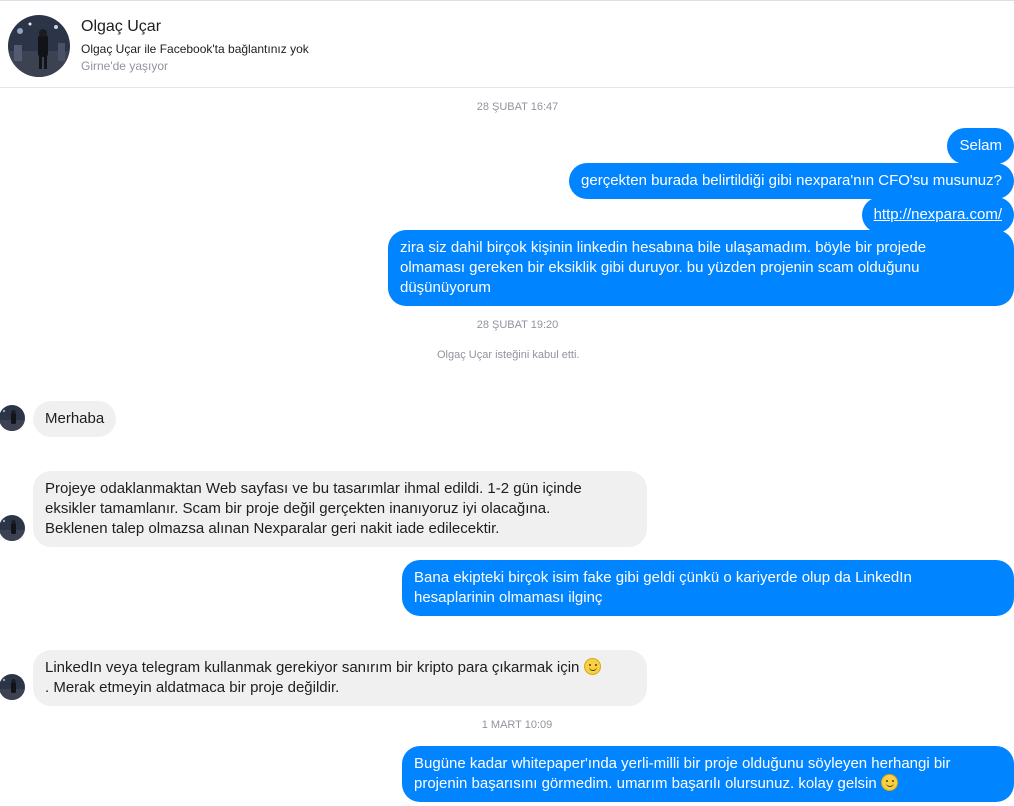 The width and height of the screenshot is (1014, 806). What do you see at coordinates (508, 597) in the screenshot?
I see `message-line: hesaplarinin olmaması ilginç` at bounding box center [508, 597].